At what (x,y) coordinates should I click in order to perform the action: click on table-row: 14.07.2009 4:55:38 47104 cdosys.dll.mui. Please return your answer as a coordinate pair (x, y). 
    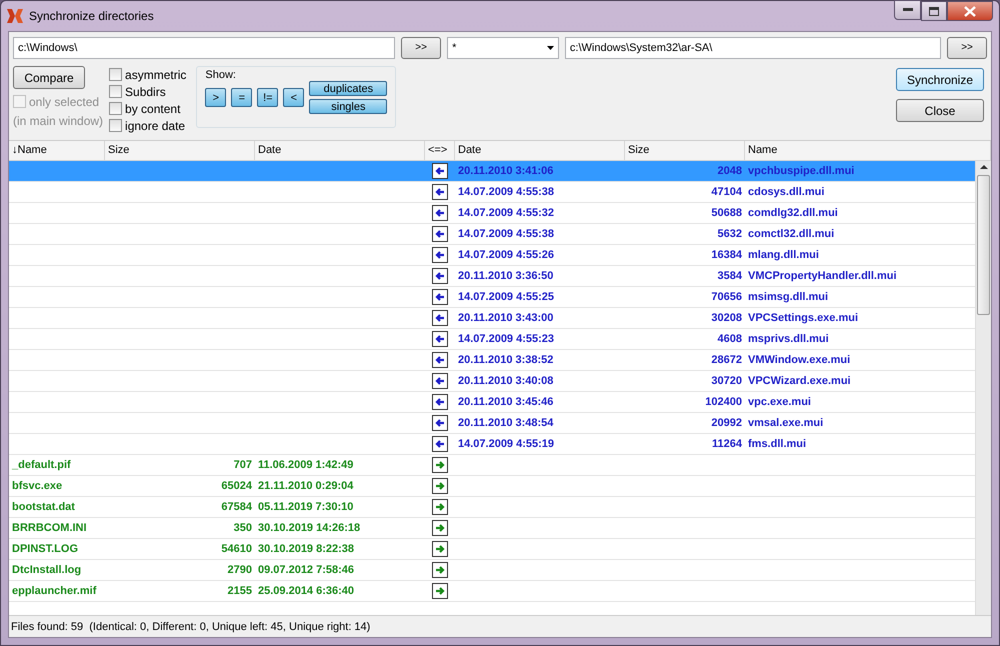
    Looking at the image, I should click on (492, 192).